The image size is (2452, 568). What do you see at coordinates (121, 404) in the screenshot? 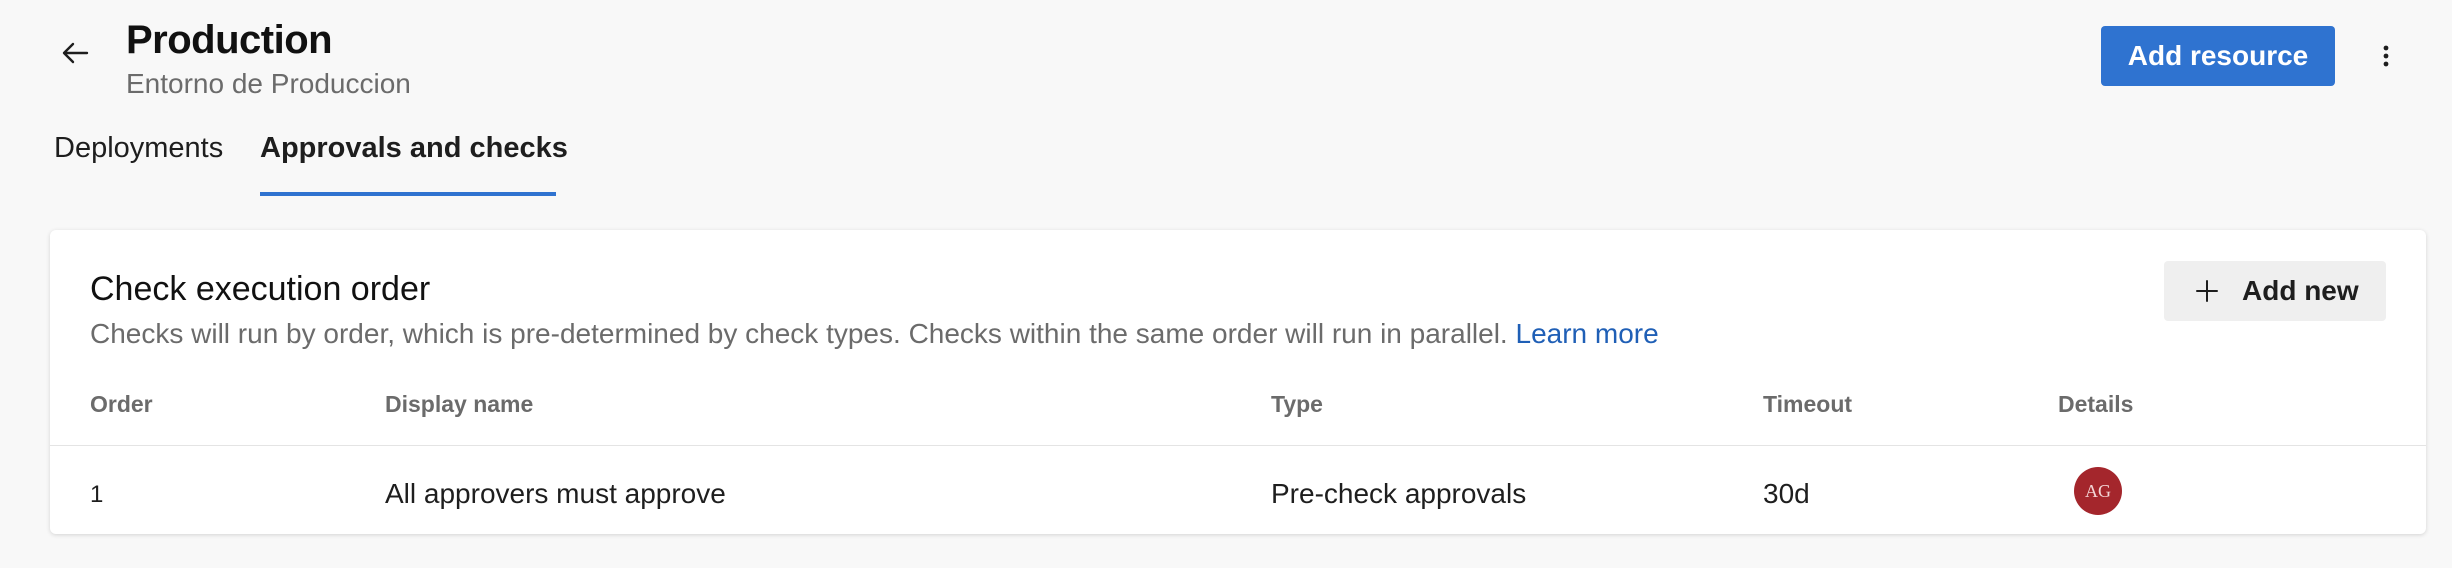
I see `column-header-order: Order` at bounding box center [121, 404].